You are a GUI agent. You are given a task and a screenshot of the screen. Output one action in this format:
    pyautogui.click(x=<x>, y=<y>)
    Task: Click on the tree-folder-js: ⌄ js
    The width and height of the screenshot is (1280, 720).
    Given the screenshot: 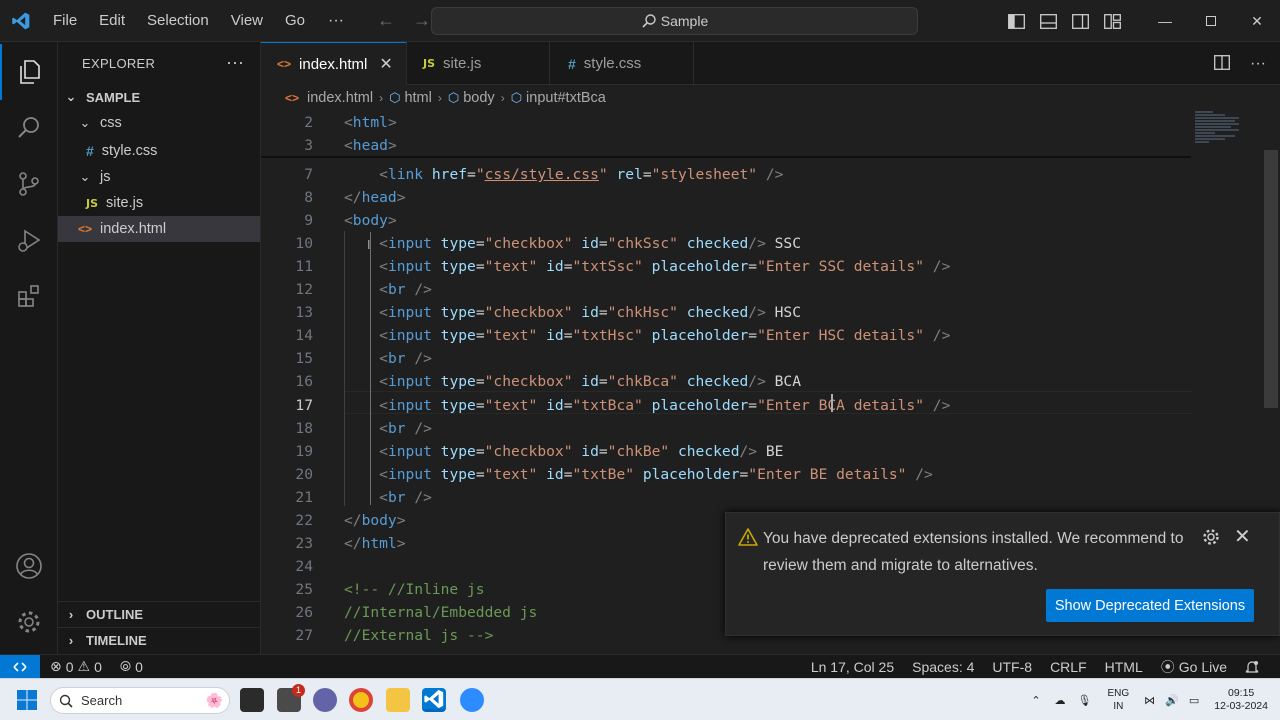 What is the action you would take?
    pyautogui.click(x=159, y=177)
    